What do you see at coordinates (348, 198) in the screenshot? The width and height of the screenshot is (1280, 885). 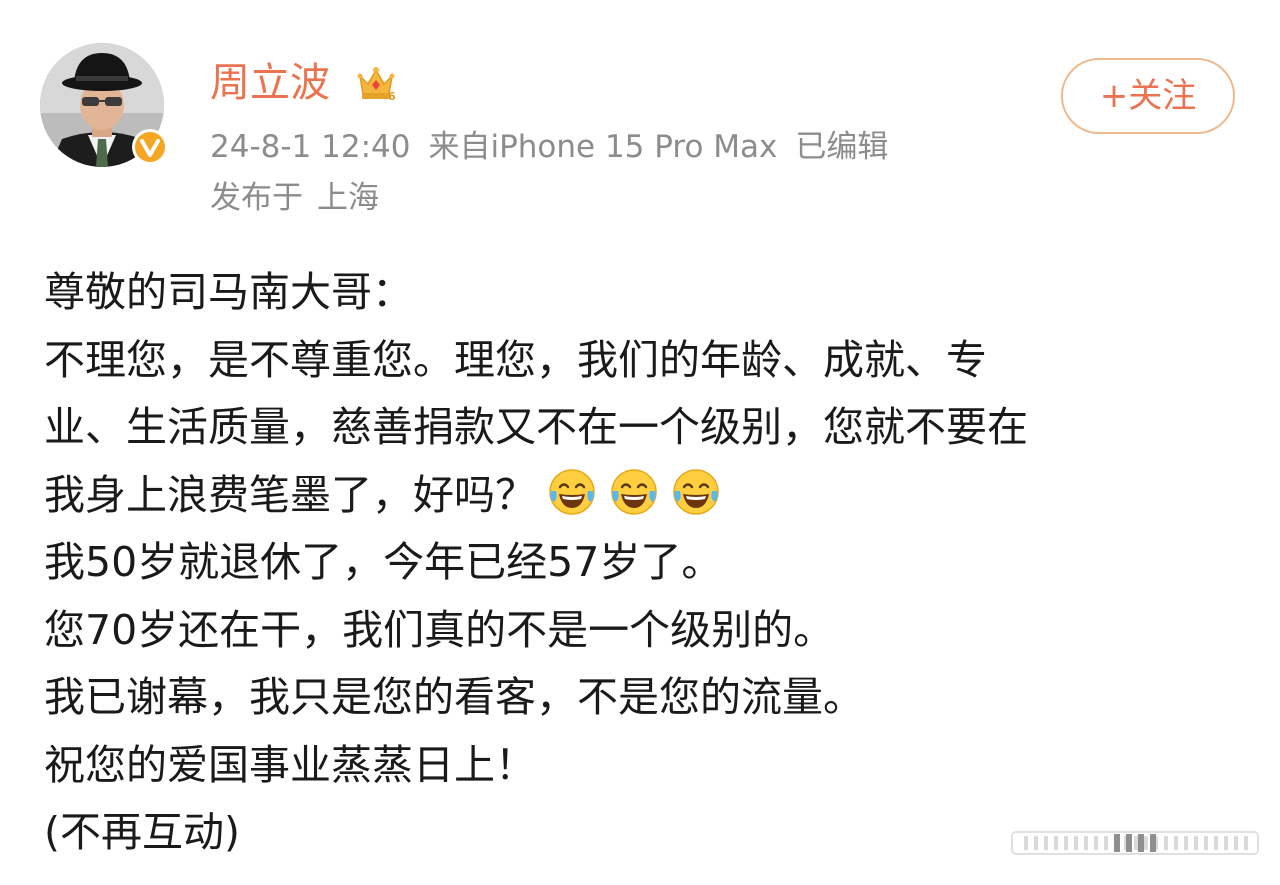 I see `location-value: 上海` at bounding box center [348, 198].